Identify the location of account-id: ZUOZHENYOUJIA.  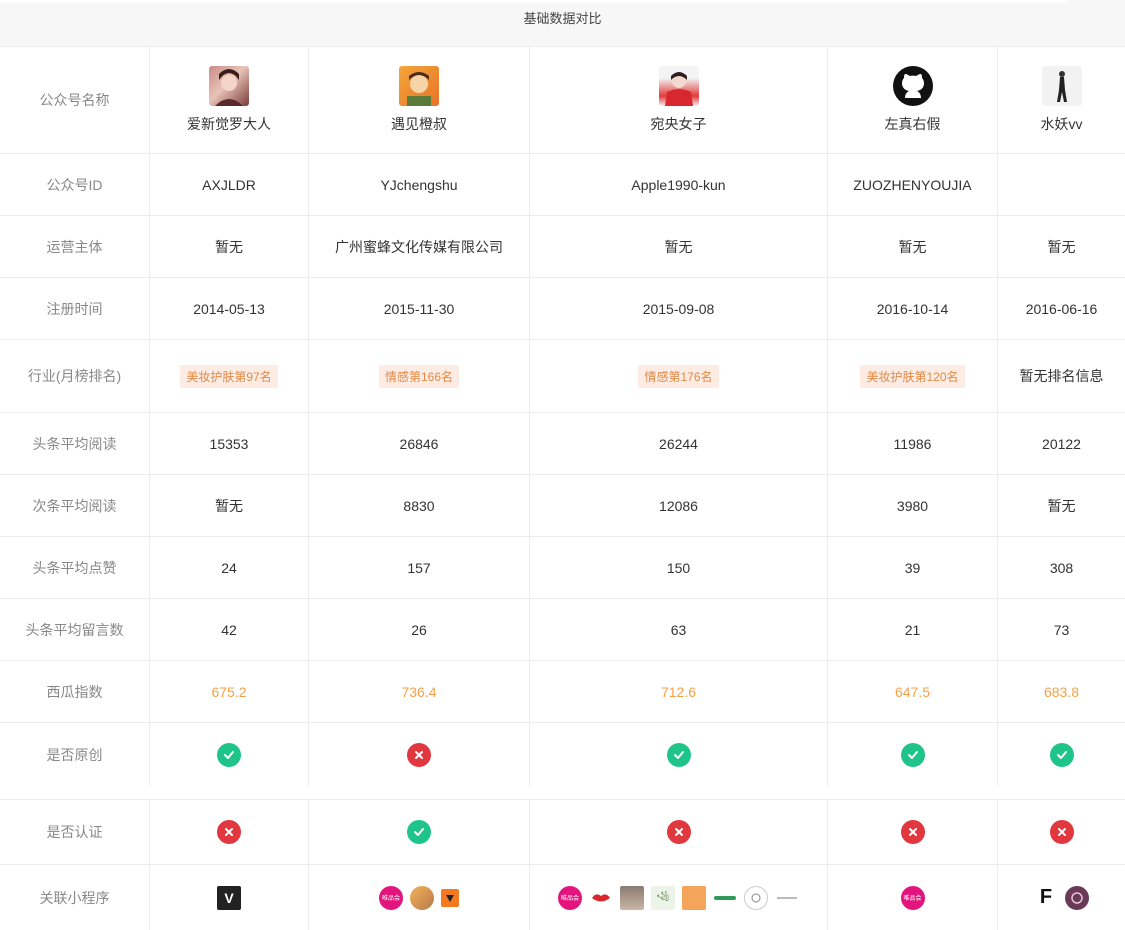
(912, 184).